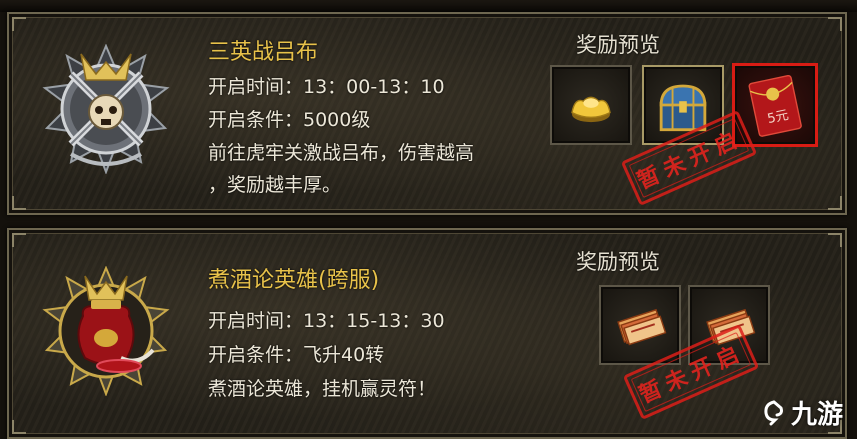 The width and height of the screenshot is (857, 439). Describe the element at coordinates (106, 109) in the screenshot. I see `crossed-swords-skull-emblem-icon` at that location.